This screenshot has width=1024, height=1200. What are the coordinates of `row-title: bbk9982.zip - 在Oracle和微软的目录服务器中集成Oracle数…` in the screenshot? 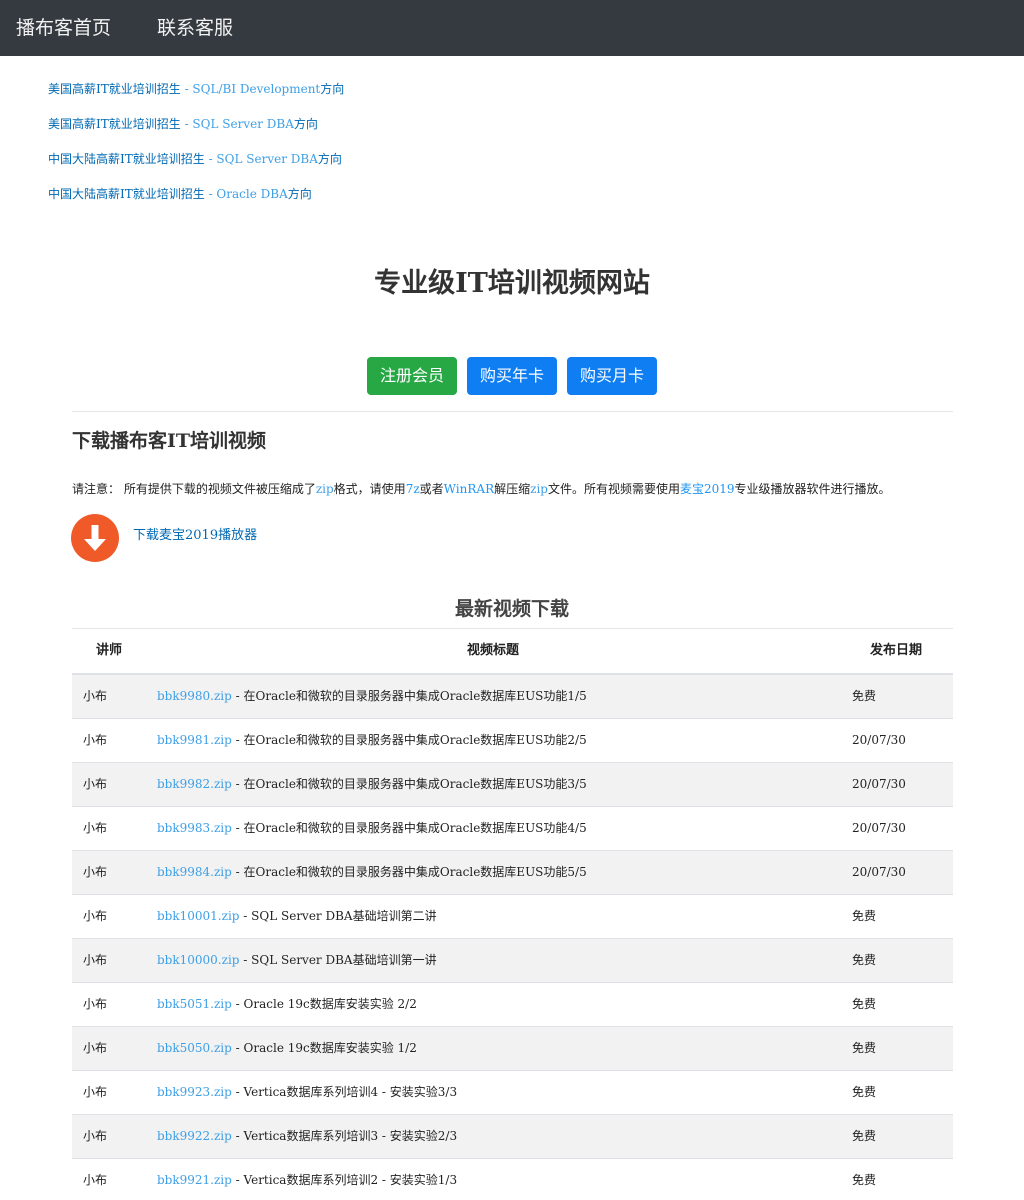 It's located at (372, 784).